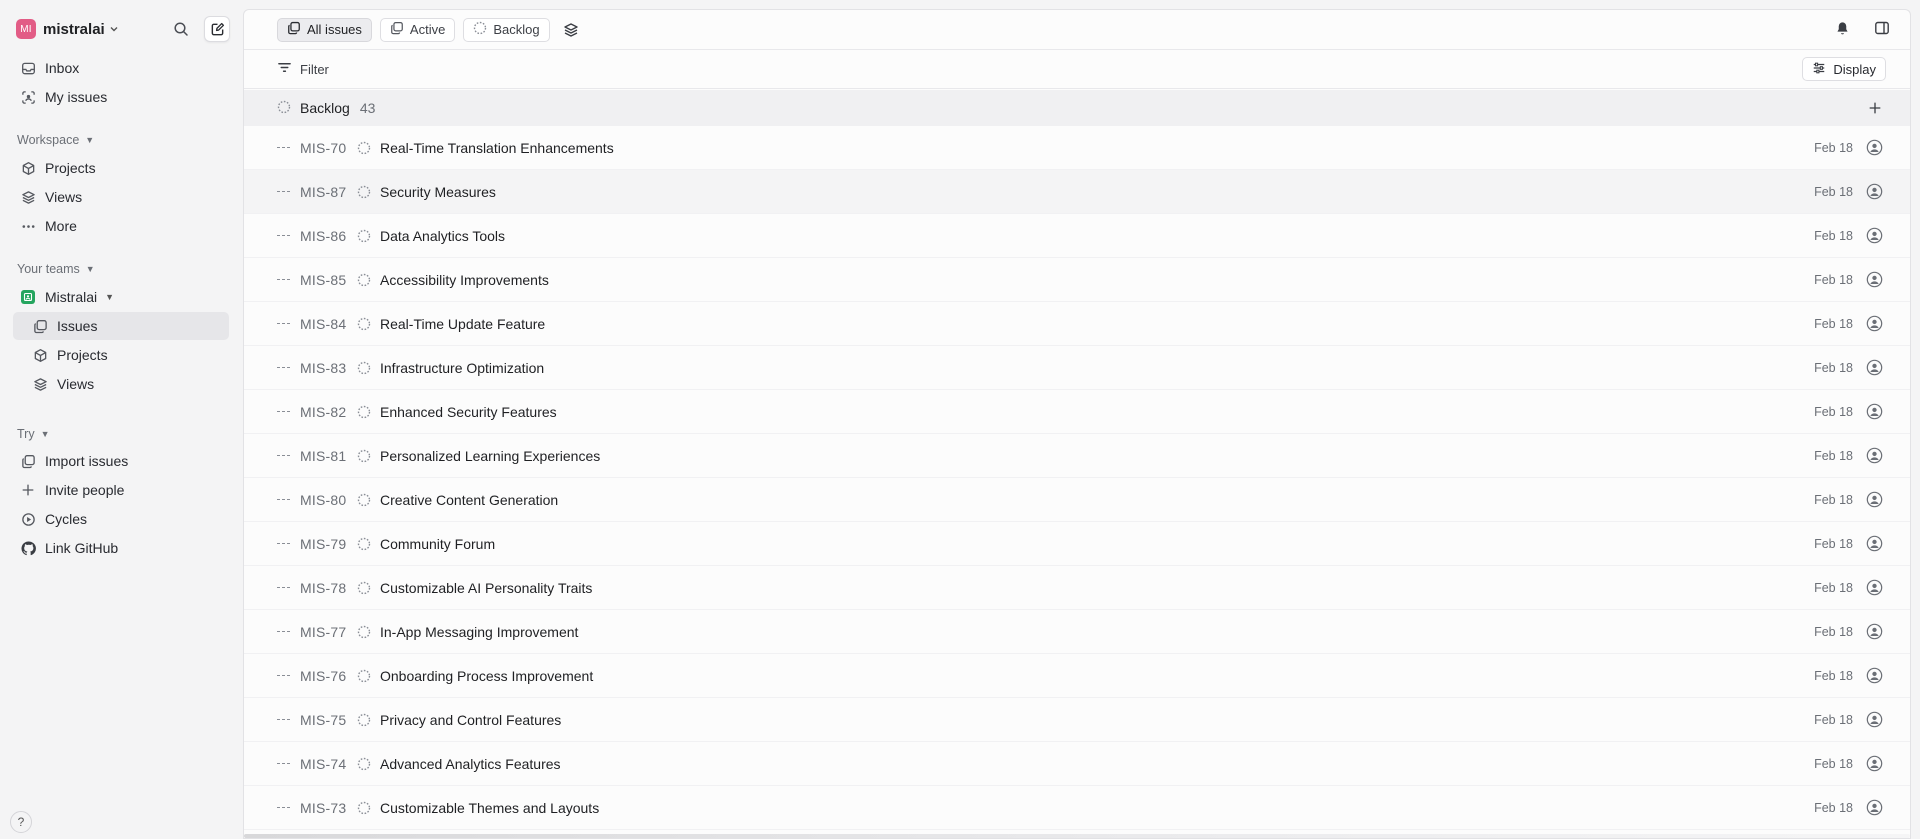 This screenshot has width=1920, height=839. What do you see at coordinates (1077, 192) in the screenshot?
I see `issue-row: MIS-87 Security Measures Feb 18` at bounding box center [1077, 192].